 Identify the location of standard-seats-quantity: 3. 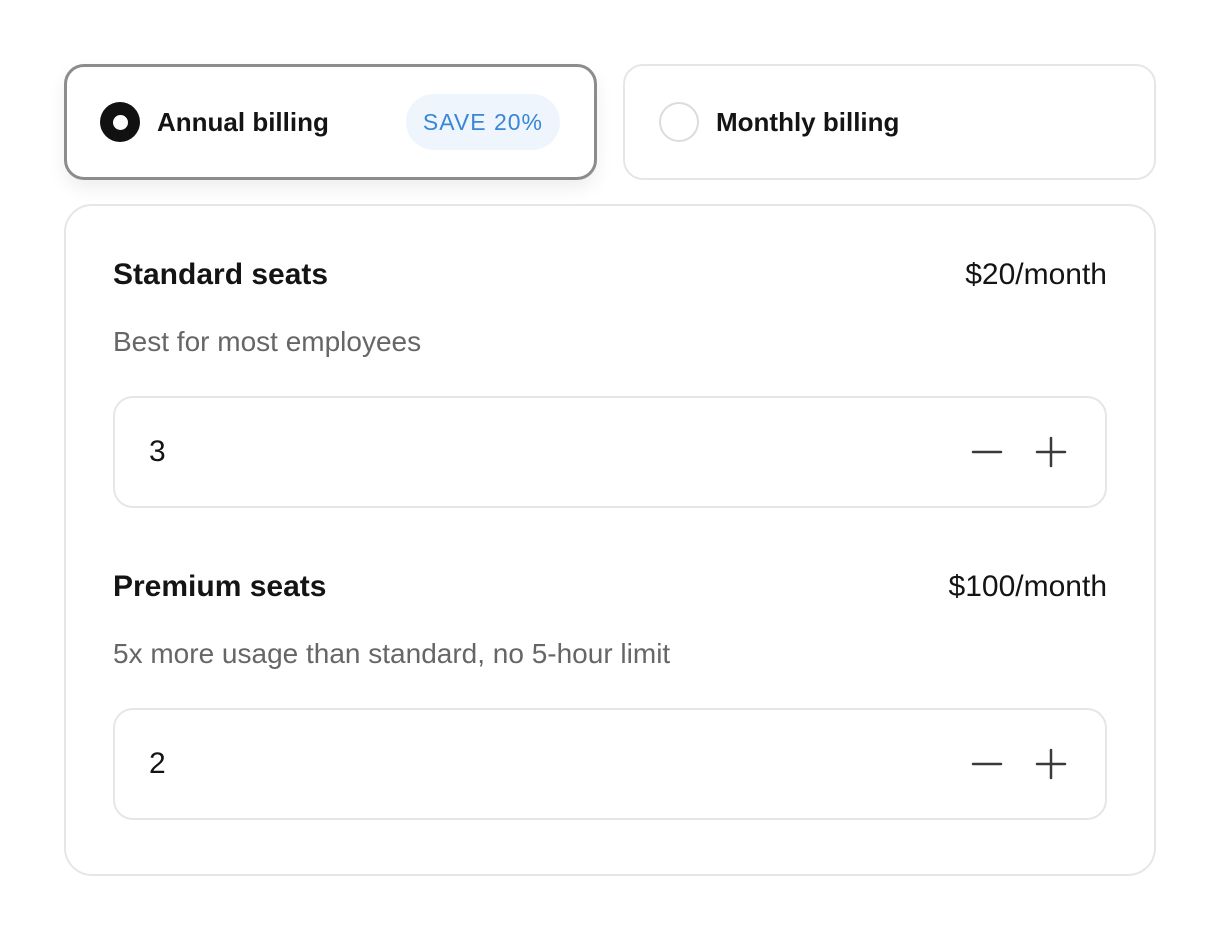
(546, 452).